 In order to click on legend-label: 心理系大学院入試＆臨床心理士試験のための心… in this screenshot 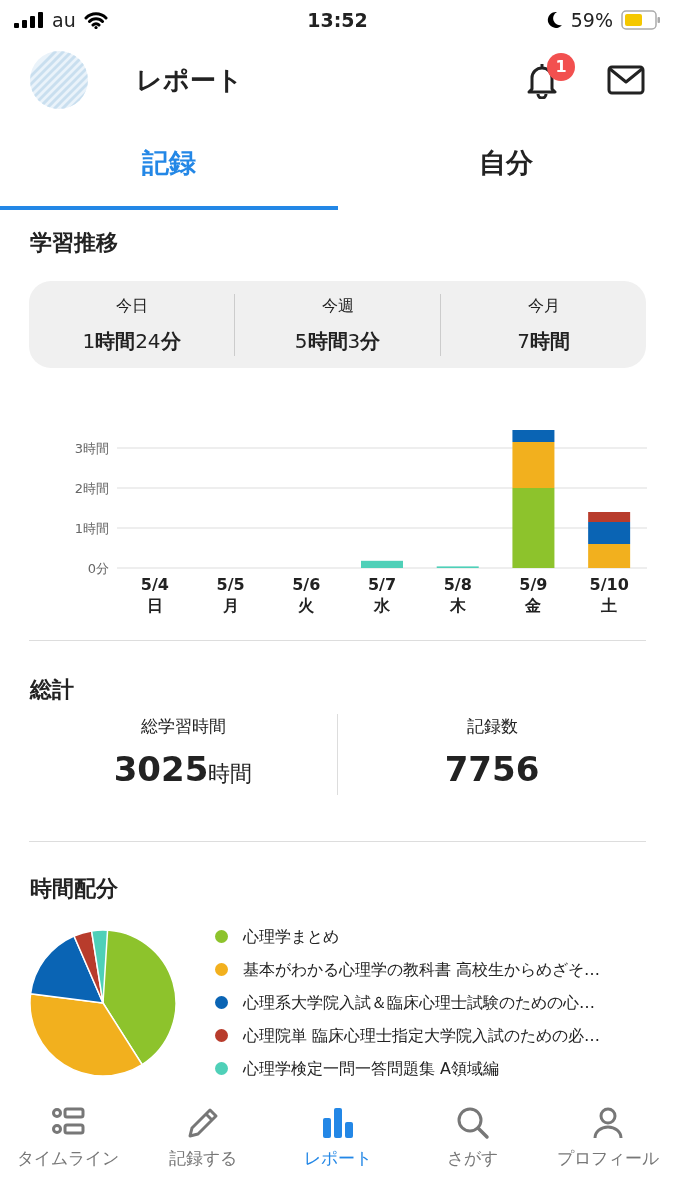, I will do `click(419, 1002)`.